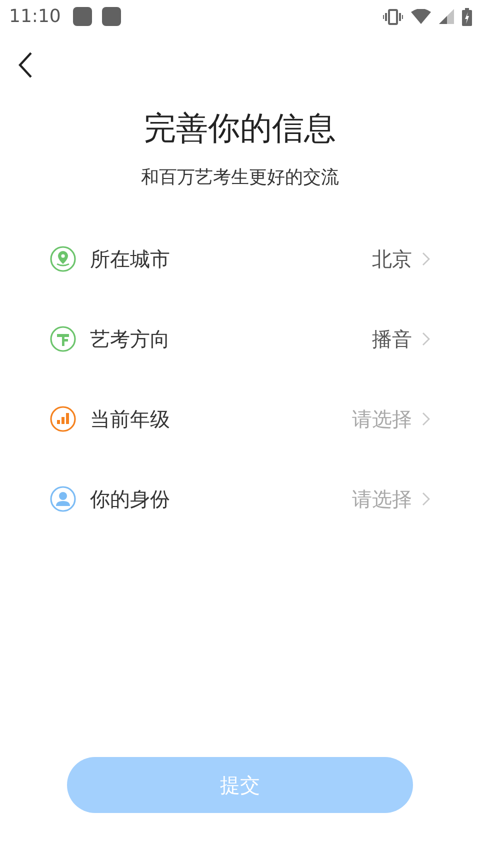 The image size is (480, 853). I want to click on row-label: 所在城市, so click(130, 259).